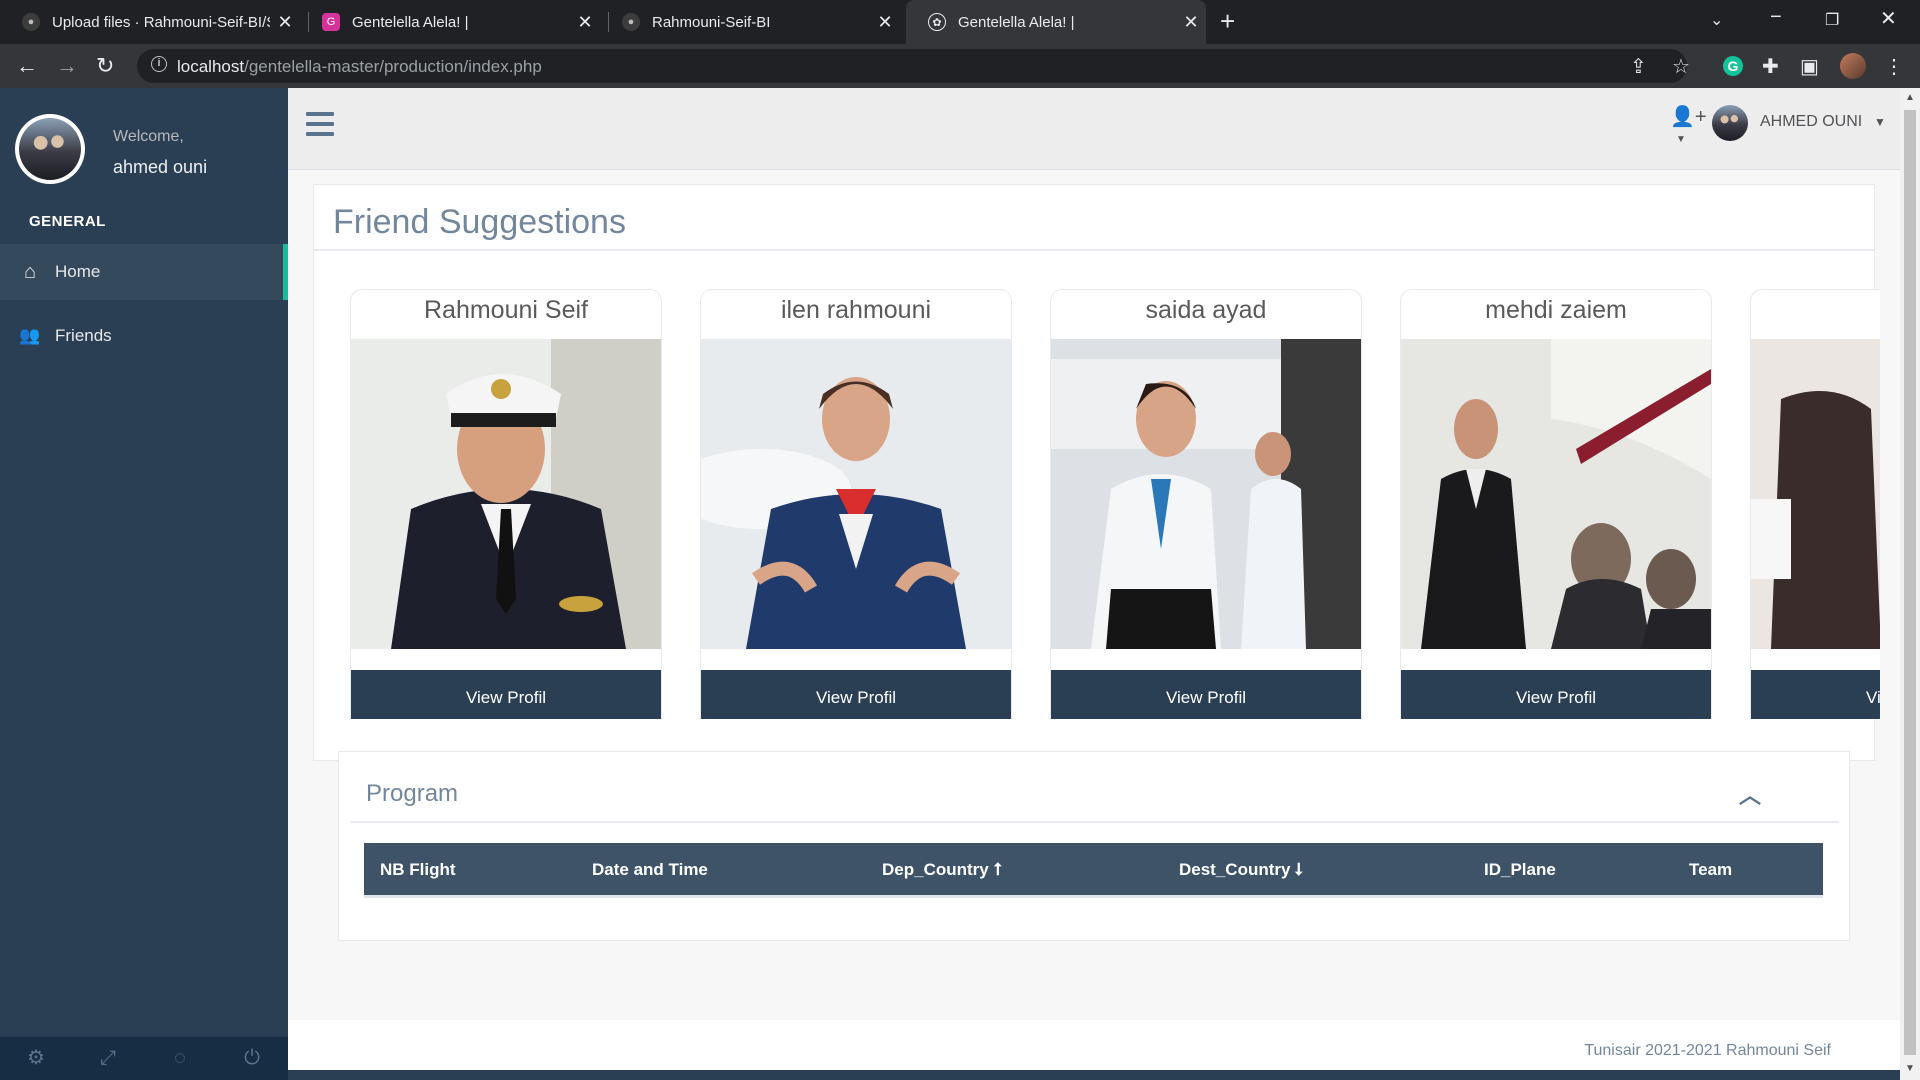  I want to click on friend-name: Rahmouni Seif, so click(506, 310).